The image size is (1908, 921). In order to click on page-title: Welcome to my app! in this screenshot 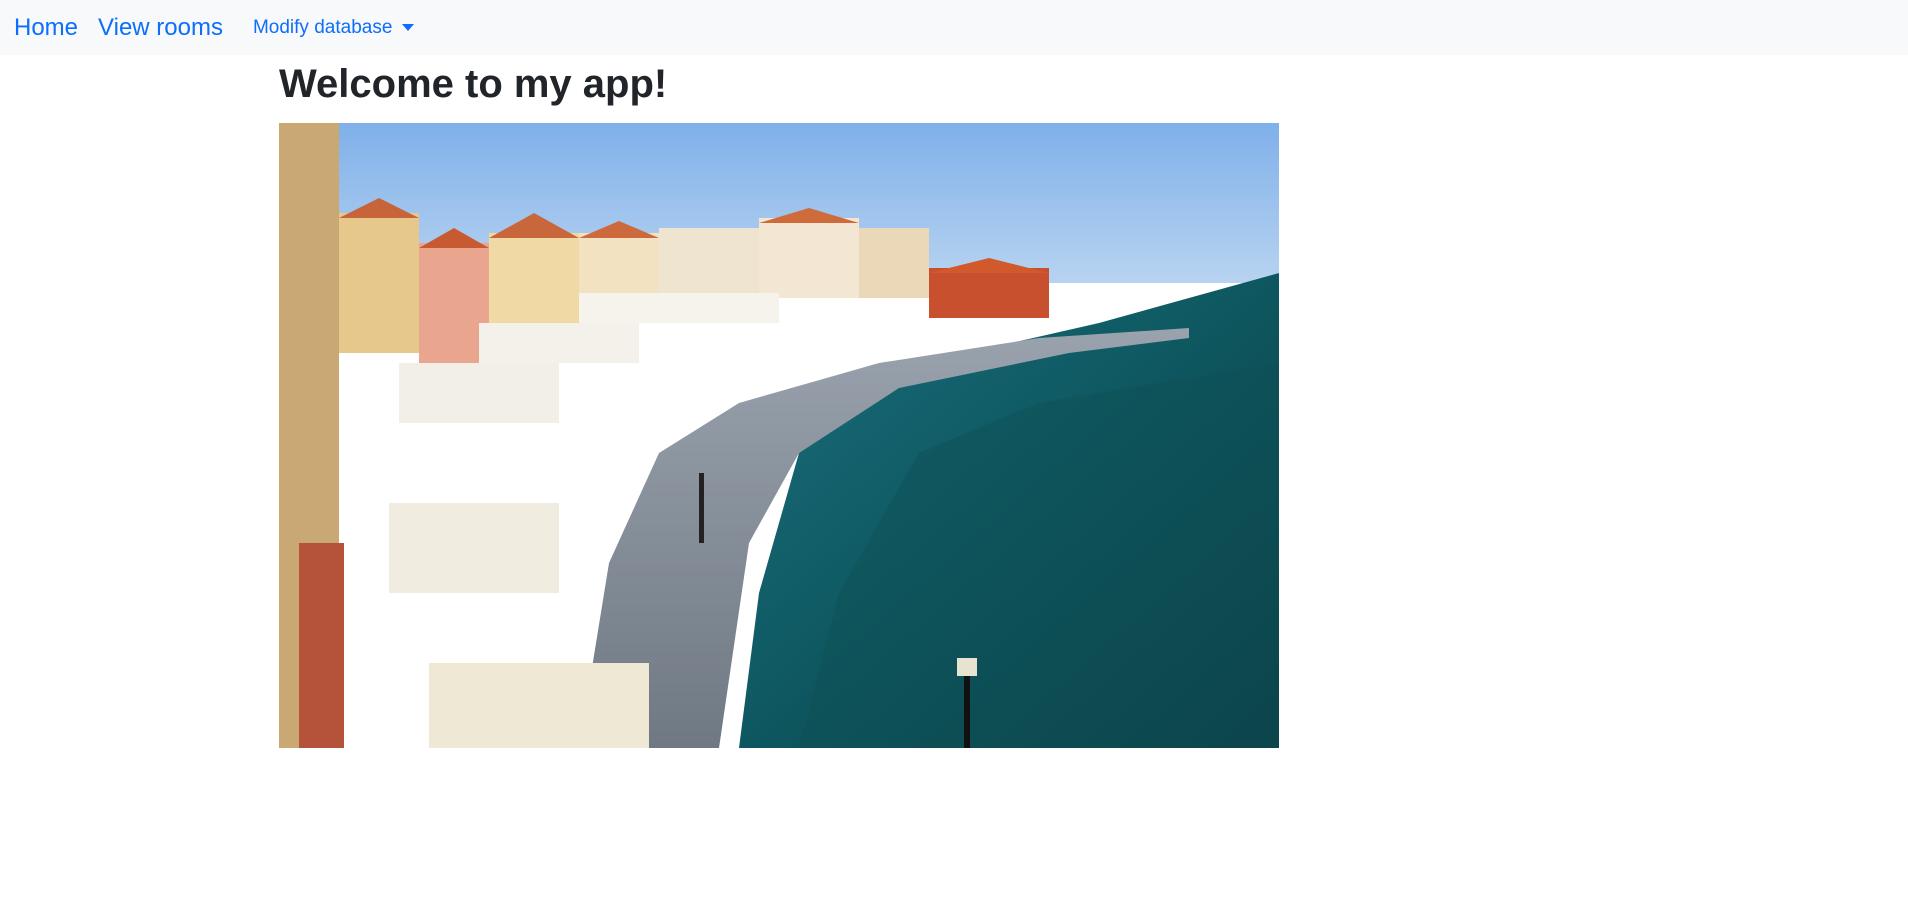, I will do `click(473, 84)`.